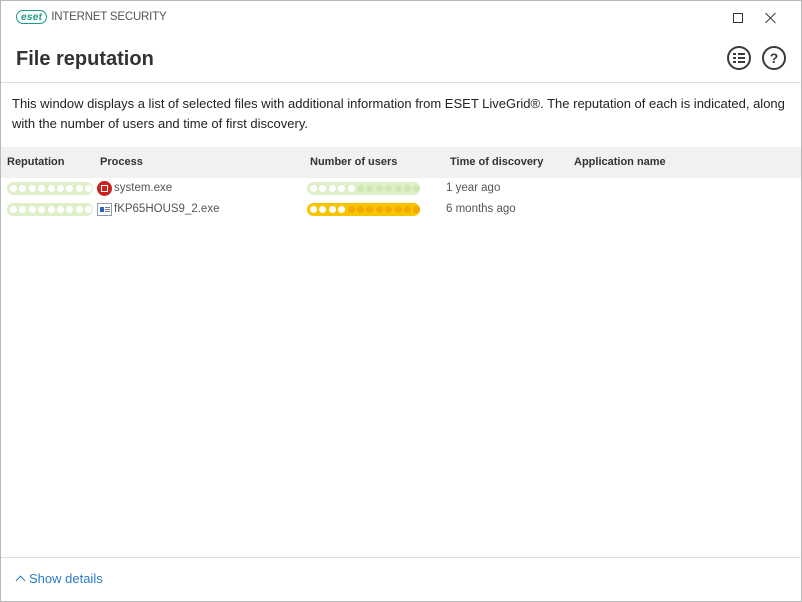 The height and width of the screenshot is (602, 802). I want to click on table-row: system.exe 1 year ago, so click(401, 189).